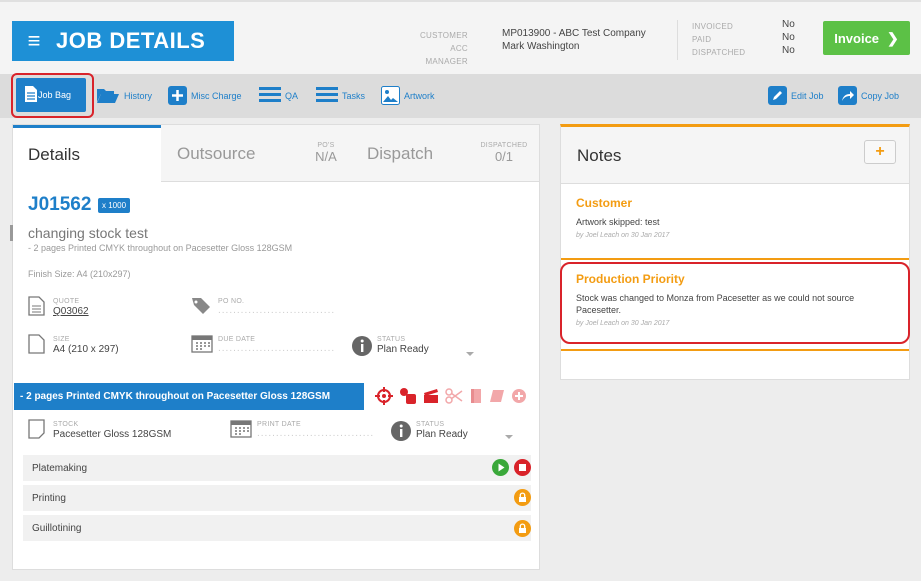 Image resolution: width=921 pixels, height=581 pixels. Describe the element at coordinates (384, 397) in the screenshot. I see `target-icon` at that location.